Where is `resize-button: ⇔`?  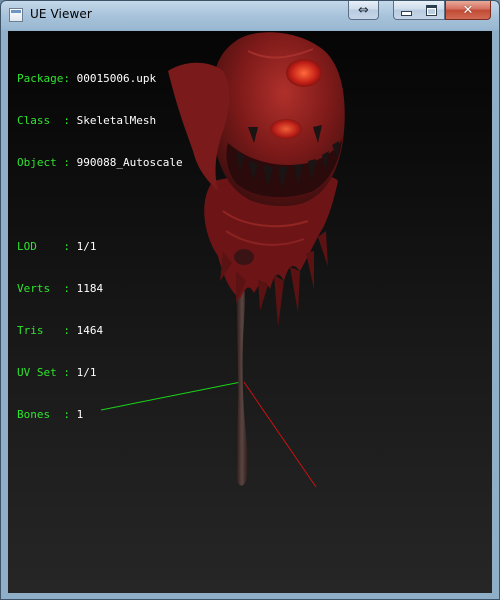 resize-button: ⇔ is located at coordinates (363, 10).